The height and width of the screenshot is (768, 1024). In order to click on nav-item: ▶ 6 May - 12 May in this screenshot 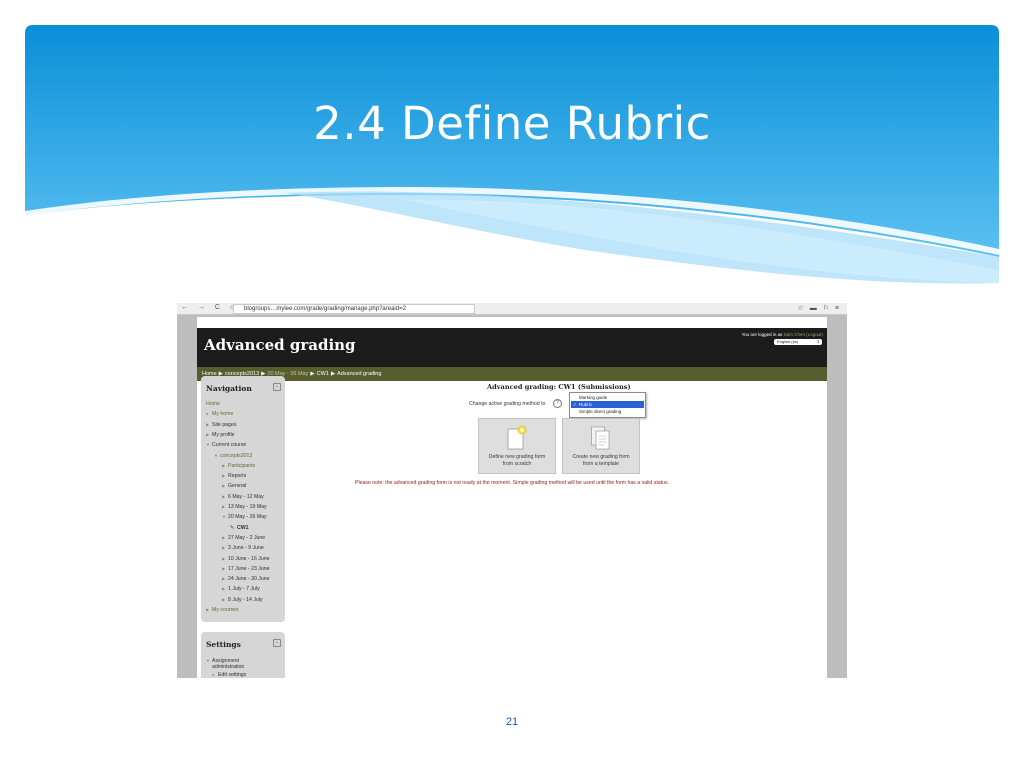, I will do `click(243, 497)`.